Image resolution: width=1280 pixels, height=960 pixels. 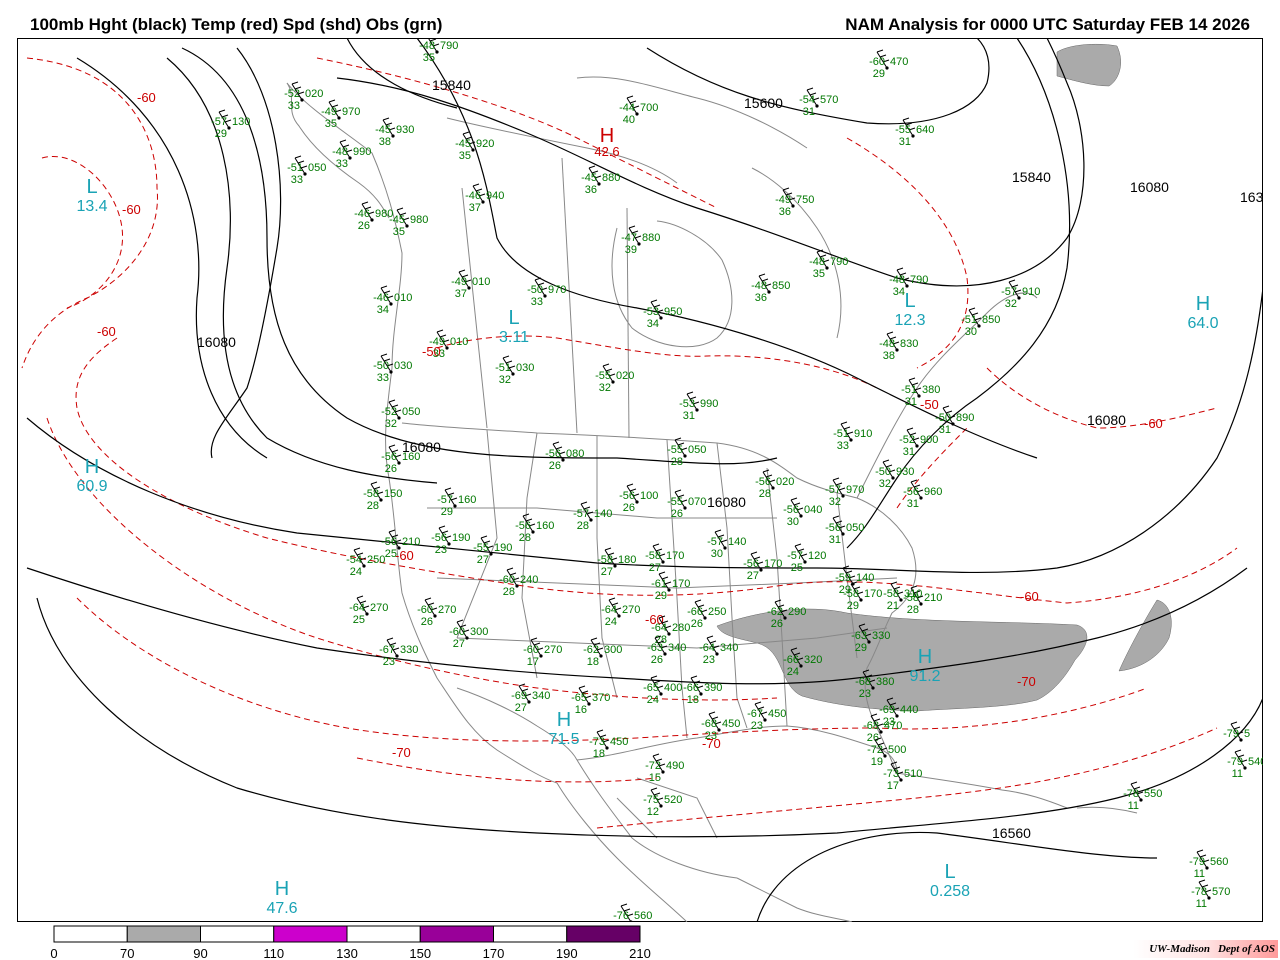 I want to click on obs-dewpoint: 39, so click(x=631, y=250).